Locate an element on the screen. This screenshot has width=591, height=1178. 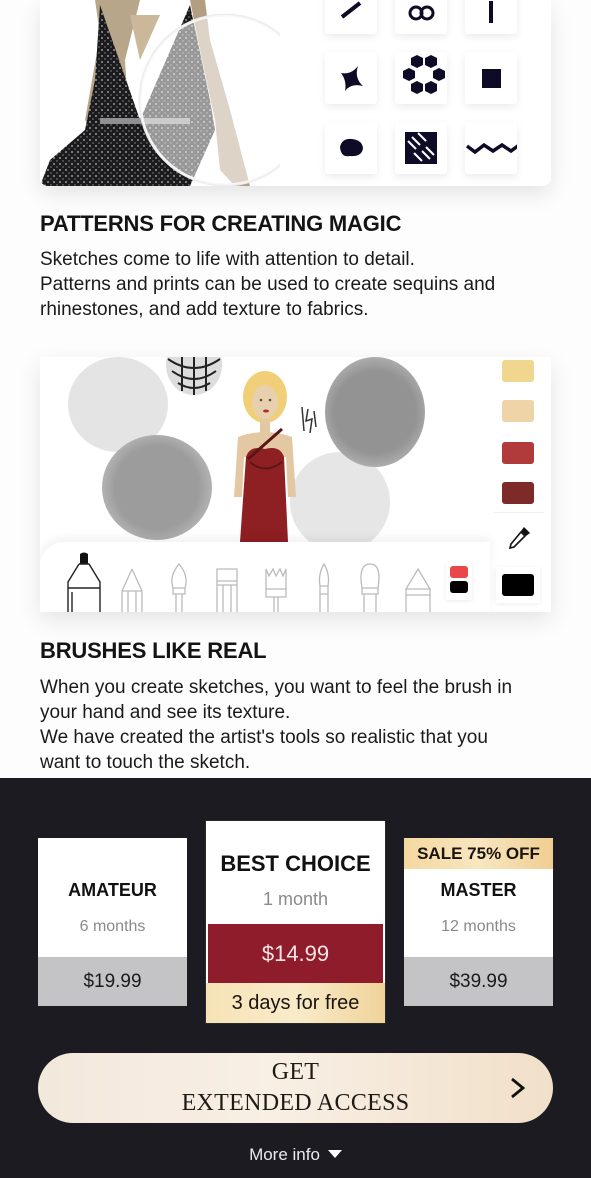
four-point-star-pattern-icon is located at coordinates (352, 78).